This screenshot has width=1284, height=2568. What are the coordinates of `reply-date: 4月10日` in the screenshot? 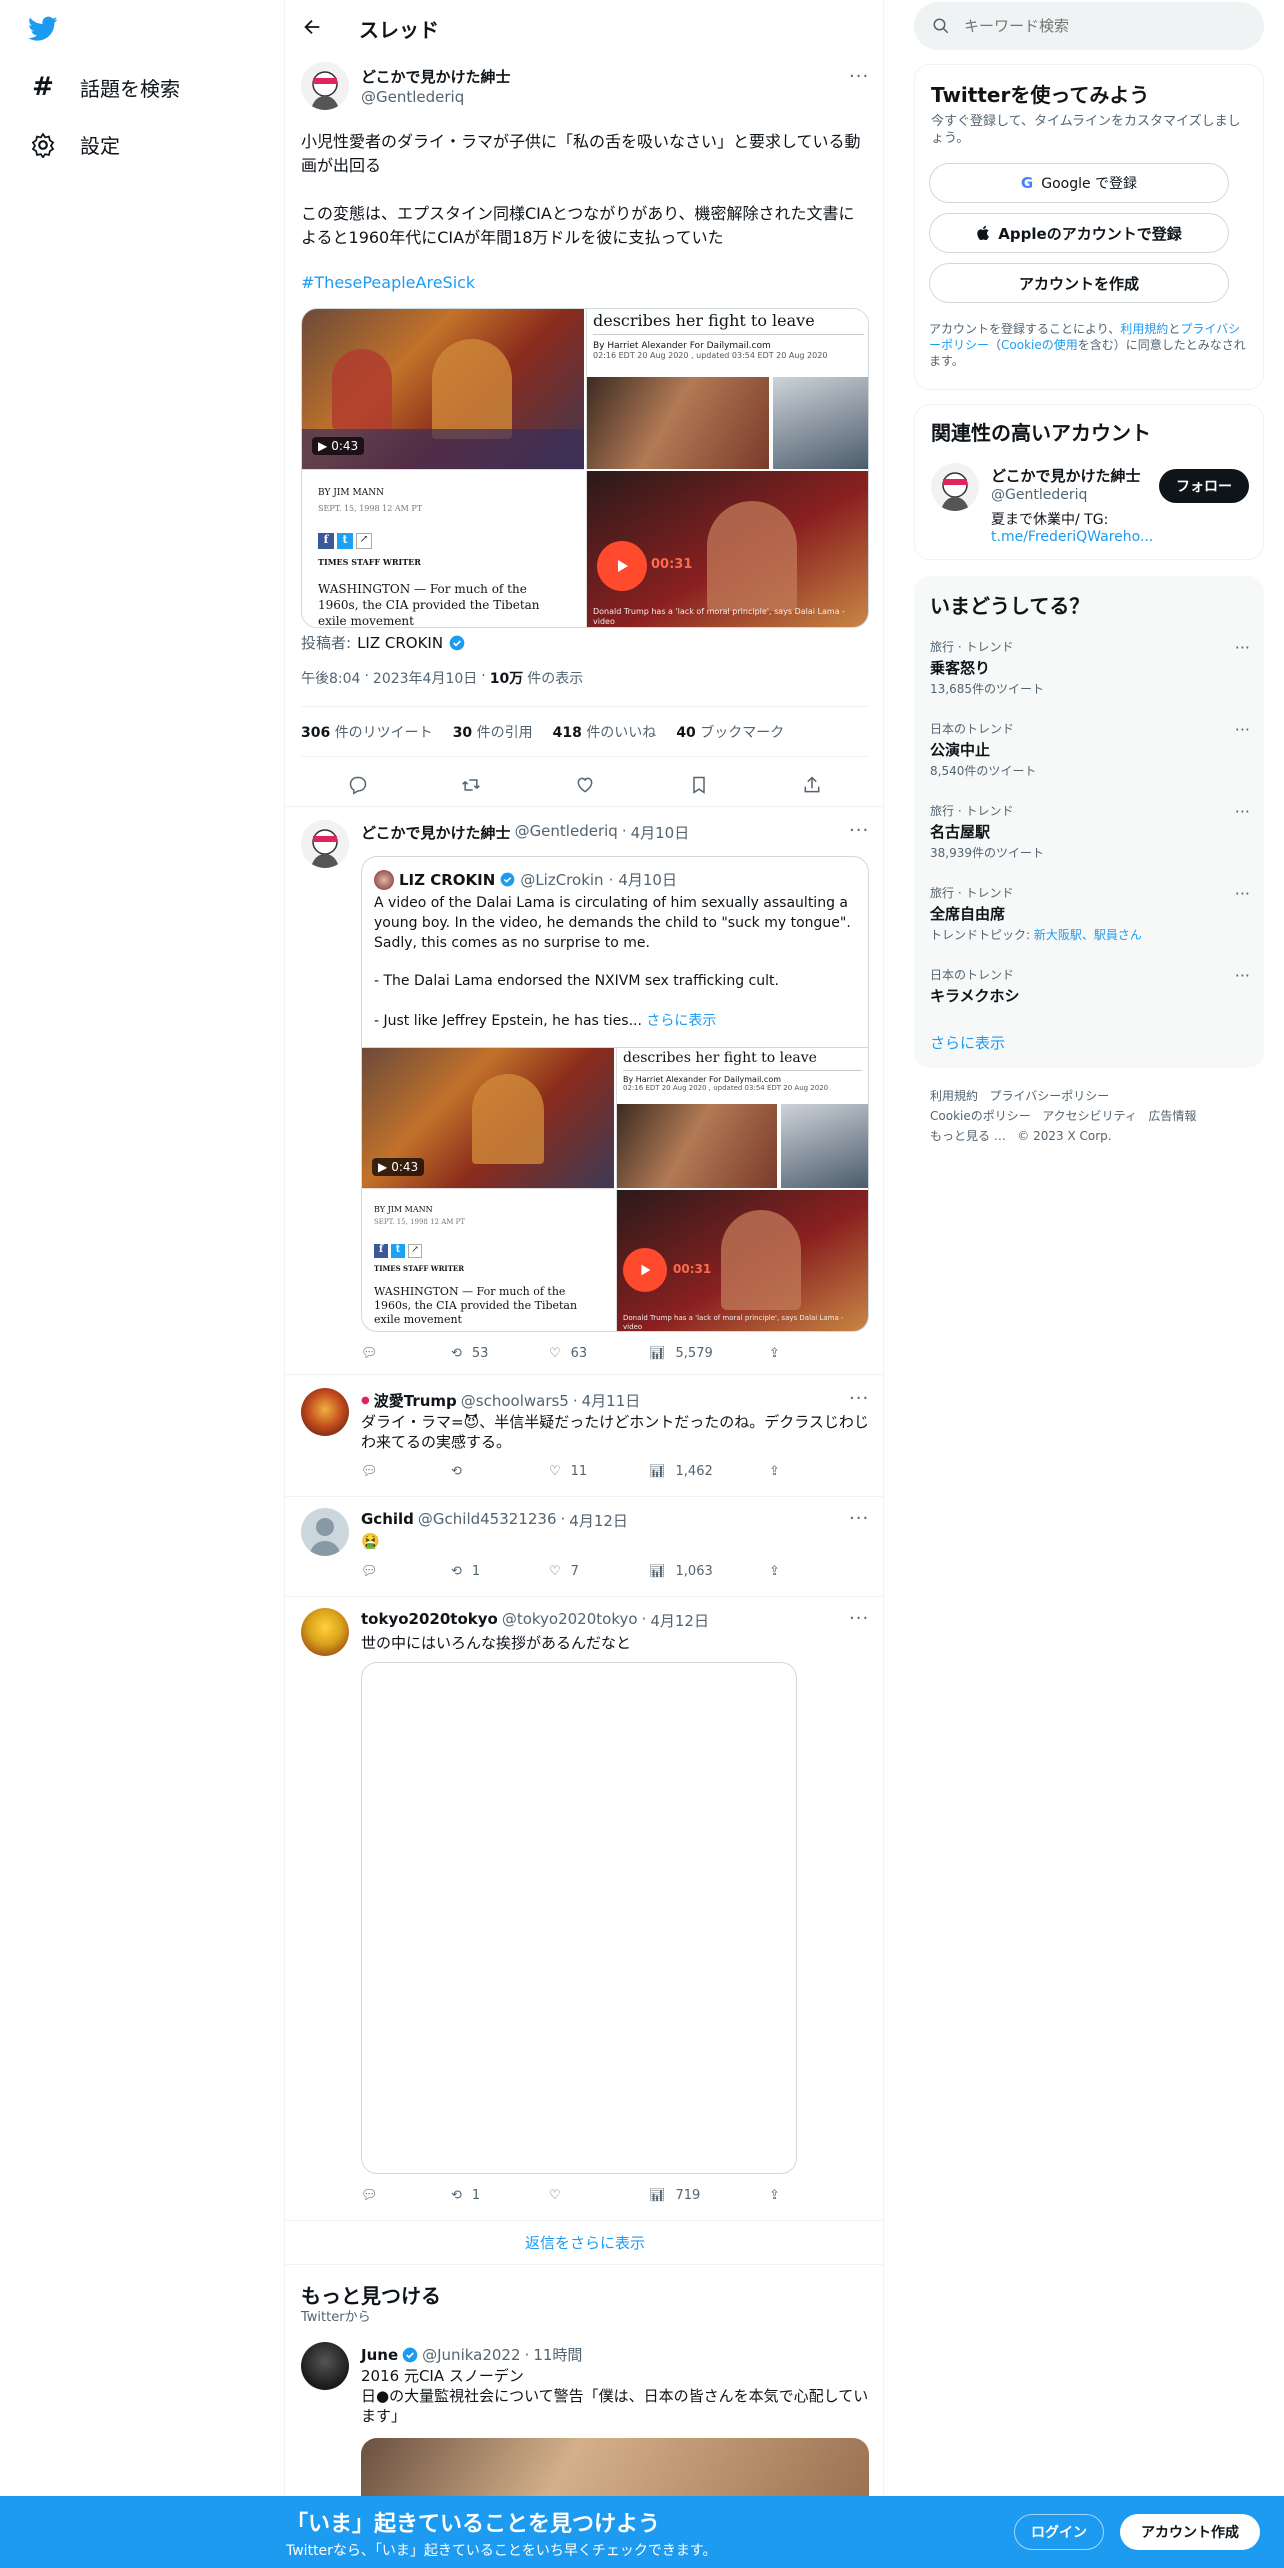 It's located at (660, 832).